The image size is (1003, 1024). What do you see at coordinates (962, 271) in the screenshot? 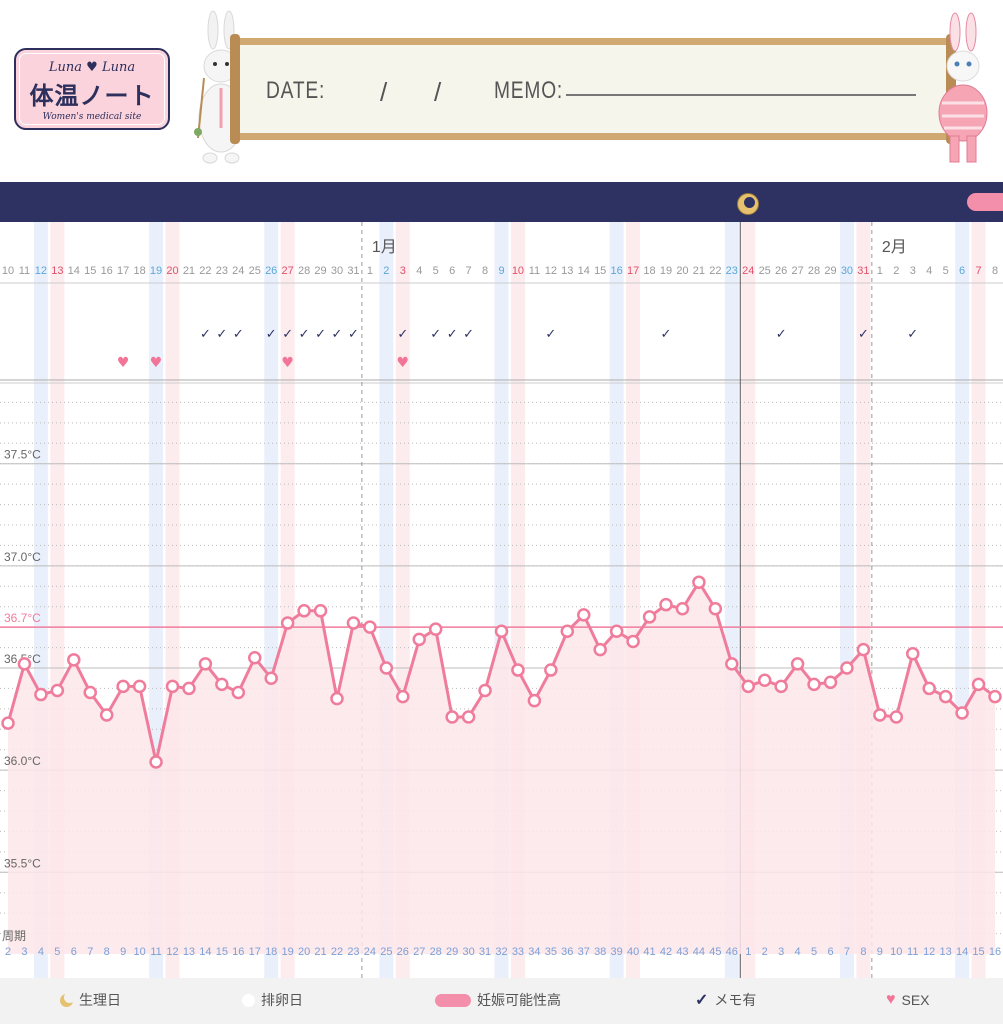
I see `date-label: 6` at bounding box center [962, 271].